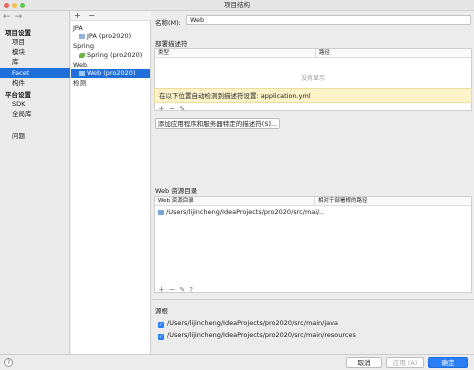  What do you see at coordinates (83, 46) in the screenshot?
I see `facet-group-spring: Spring` at bounding box center [83, 46].